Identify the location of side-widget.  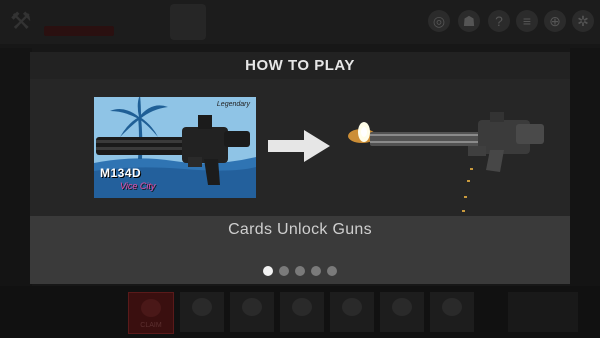
(543, 312).